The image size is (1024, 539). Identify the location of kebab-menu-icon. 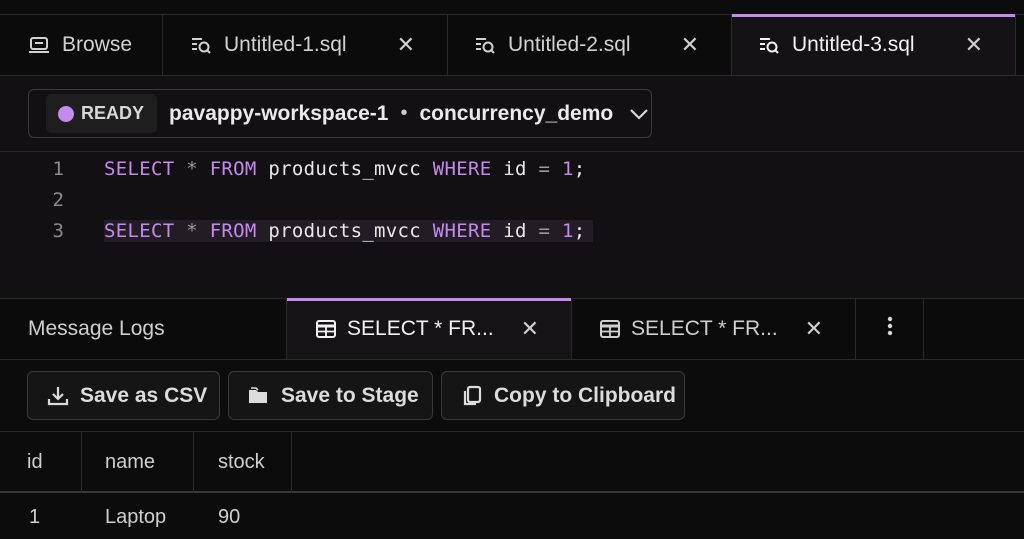
(890, 329).